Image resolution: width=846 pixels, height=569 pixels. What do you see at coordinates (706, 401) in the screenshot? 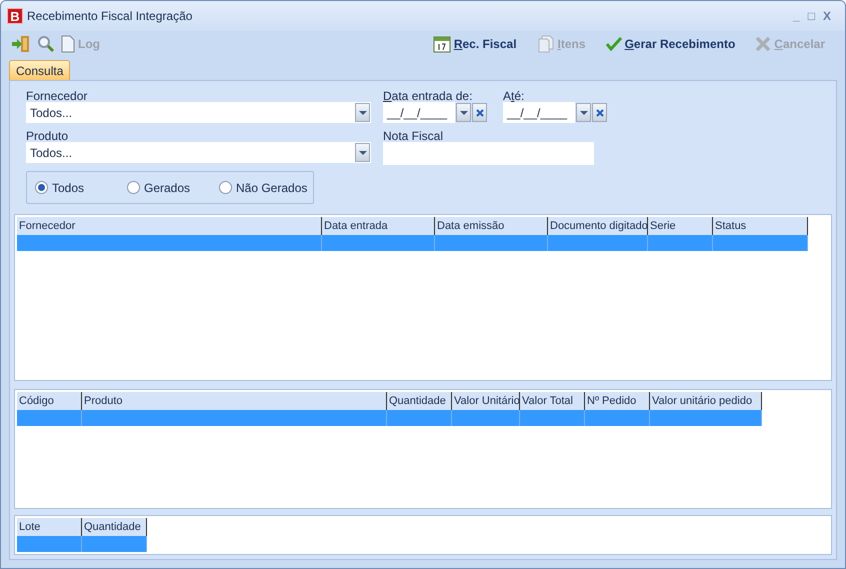
I see `column-header: Valor unitário pedido` at bounding box center [706, 401].